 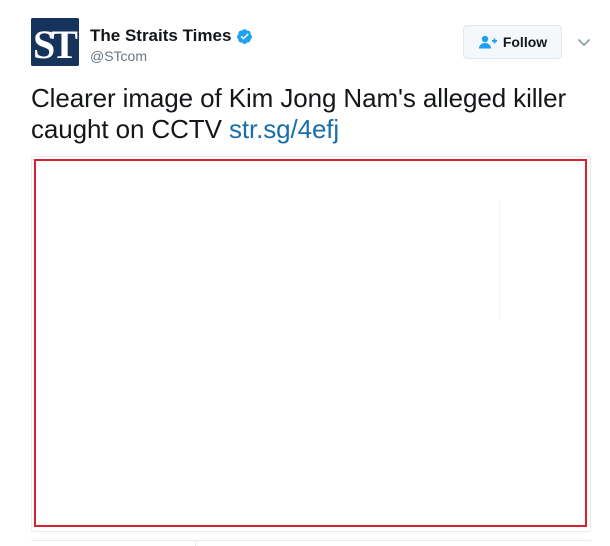 I want to click on avatar-logo-text: ST, so click(x=55, y=44).